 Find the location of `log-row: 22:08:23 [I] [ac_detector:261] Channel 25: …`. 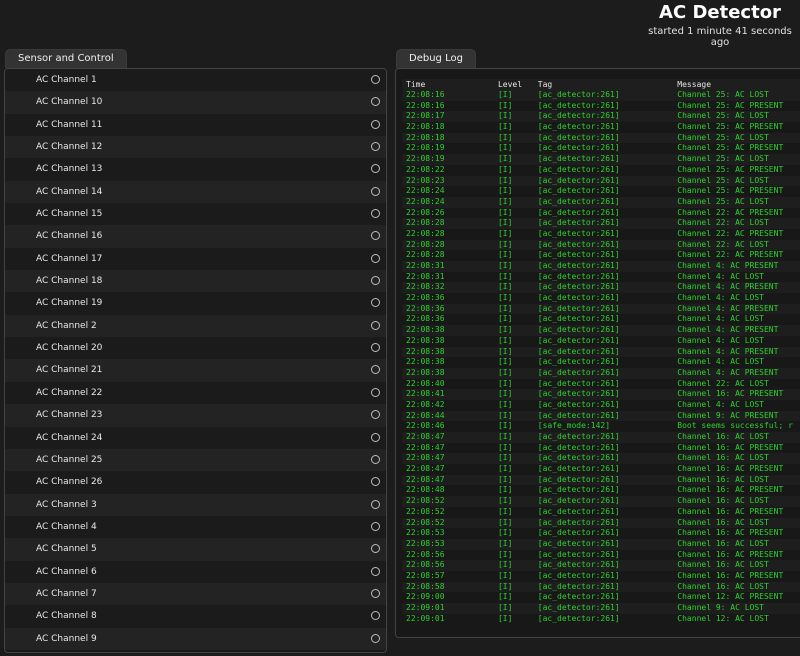

log-row: 22:08:23 [I] [ac_detector:261] Channel 25: … is located at coordinates (601, 181).